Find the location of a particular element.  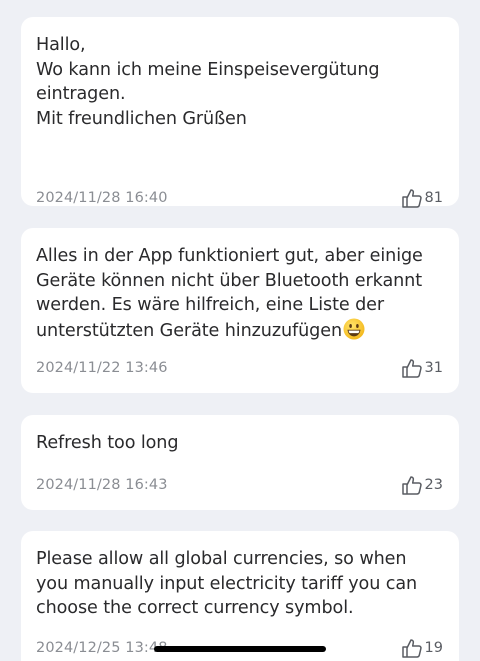

like-button: 31 is located at coordinates (422, 368).